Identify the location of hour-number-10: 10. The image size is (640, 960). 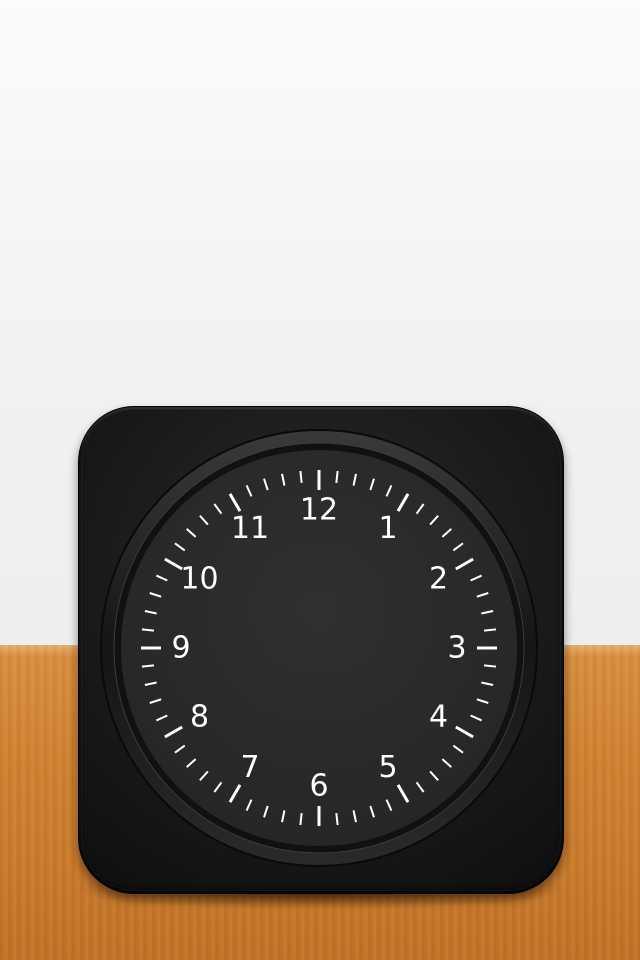
(199, 579).